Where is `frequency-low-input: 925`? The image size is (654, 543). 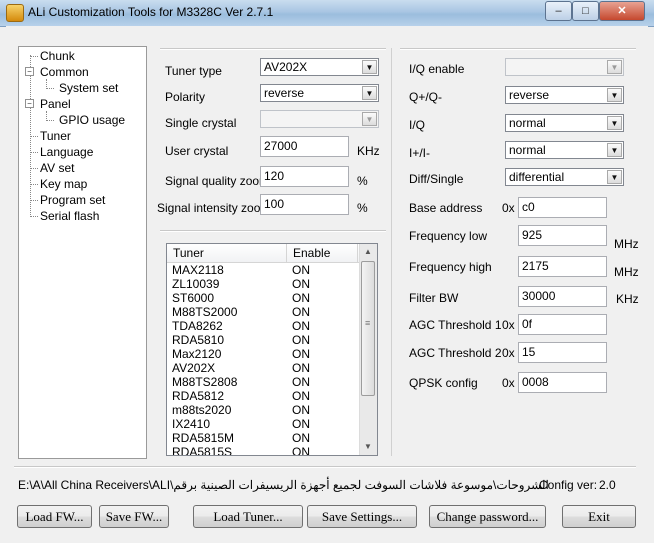 frequency-low-input: 925 is located at coordinates (562, 235).